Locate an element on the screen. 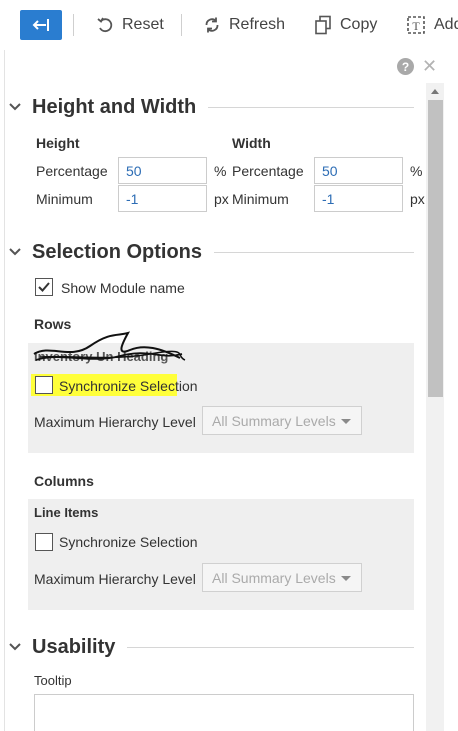  show-module-name-checkbox is located at coordinates (44, 287).